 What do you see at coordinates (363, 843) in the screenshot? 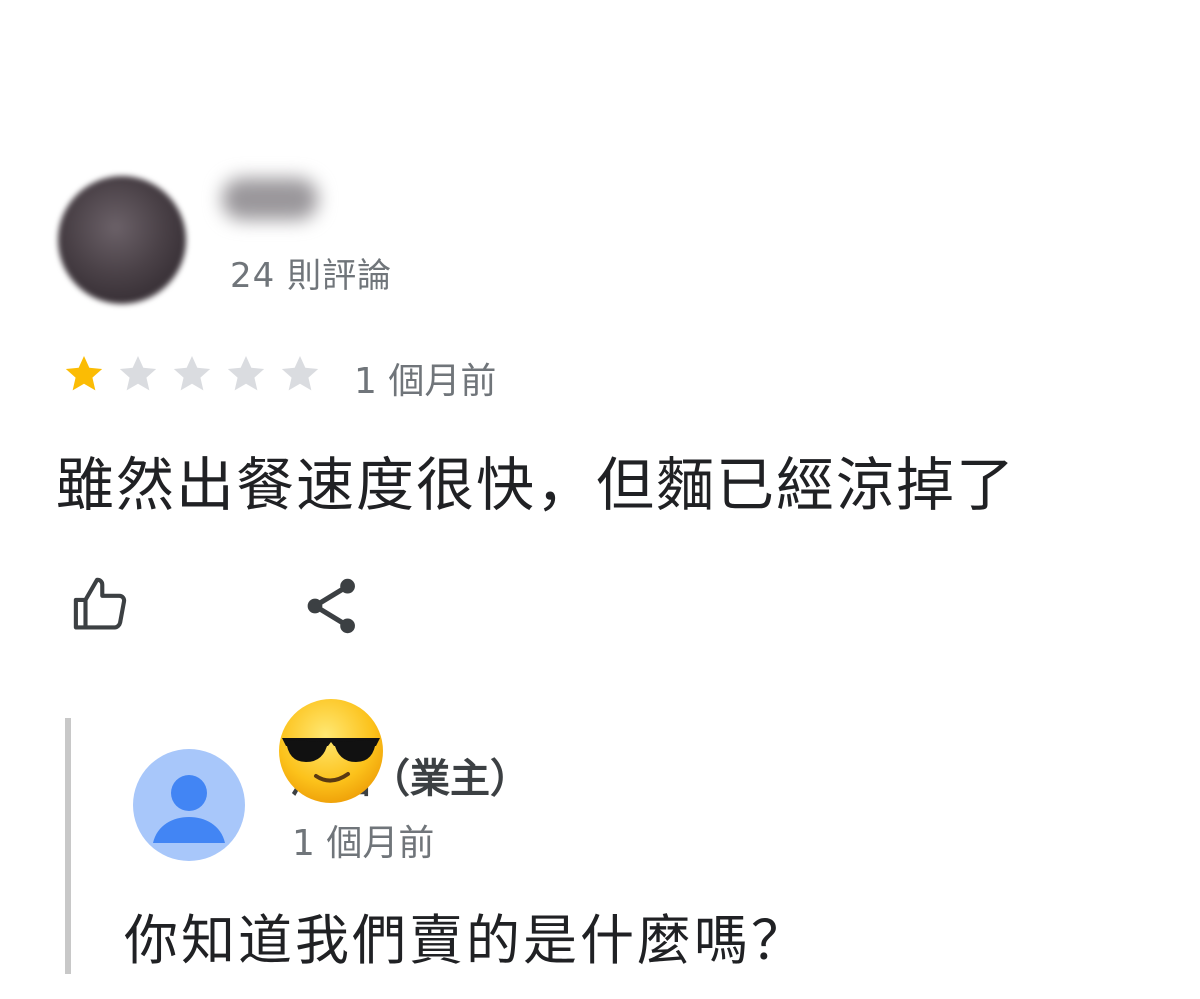
I see `reply-time: 1 個月前` at bounding box center [363, 843].